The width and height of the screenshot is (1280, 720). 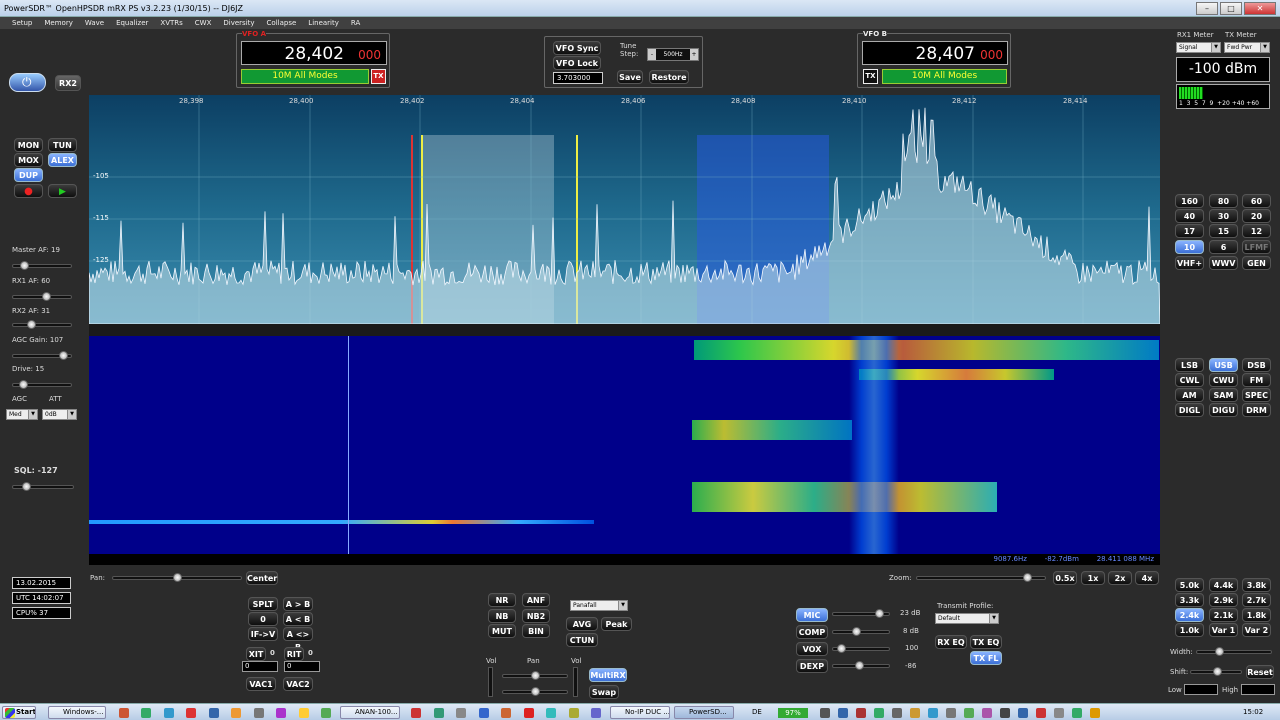 What do you see at coordinates (1189, 600) in the screenshot?
I see `filter-3-3k: 3.3k` at bounding box center [1189, 600].